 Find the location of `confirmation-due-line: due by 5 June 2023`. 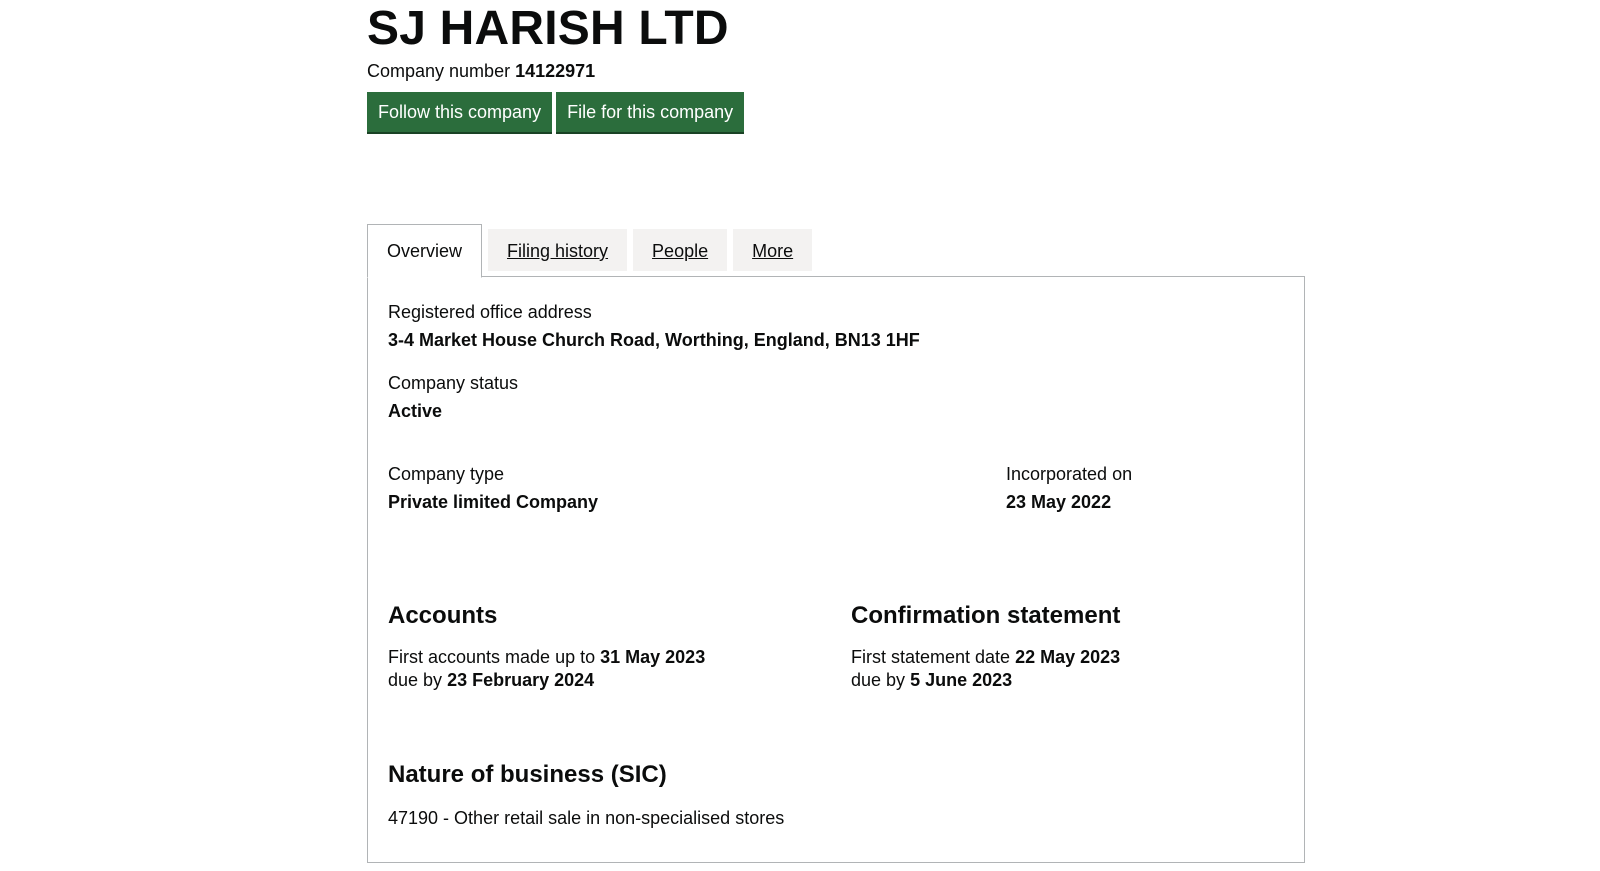

confirmation-due-line: due by 5 June 2023 is located at coordinates (985, 680).